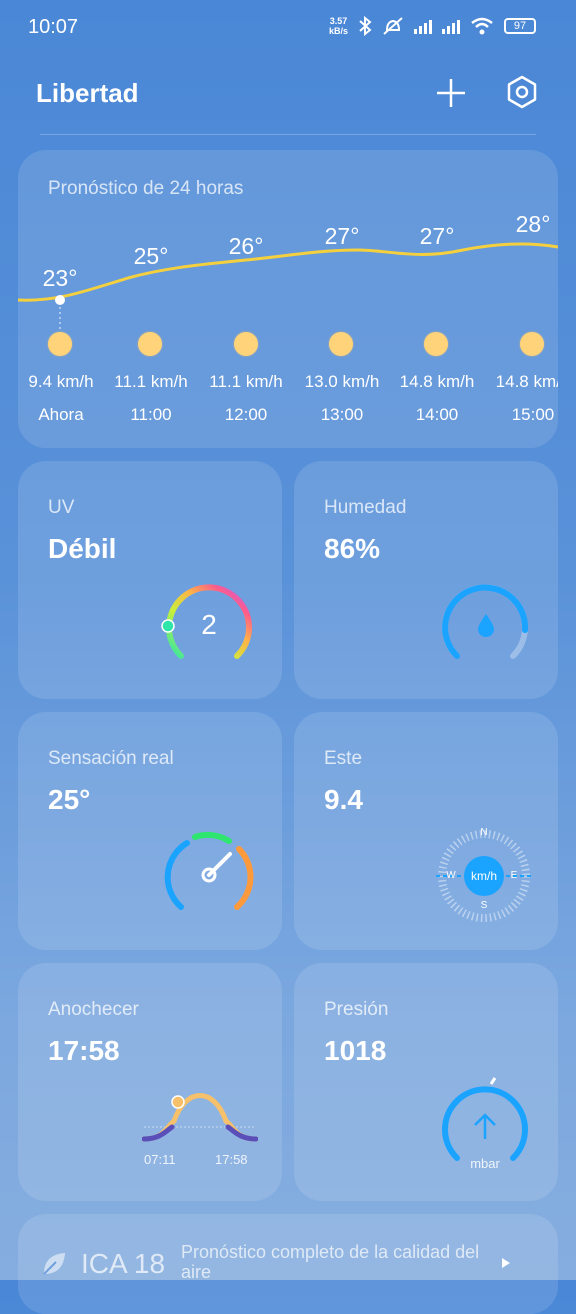  What do you see at coordinates (87, 93) in the screenshot?
I see `city-name: Libertad` at bounding box center [87, 93].